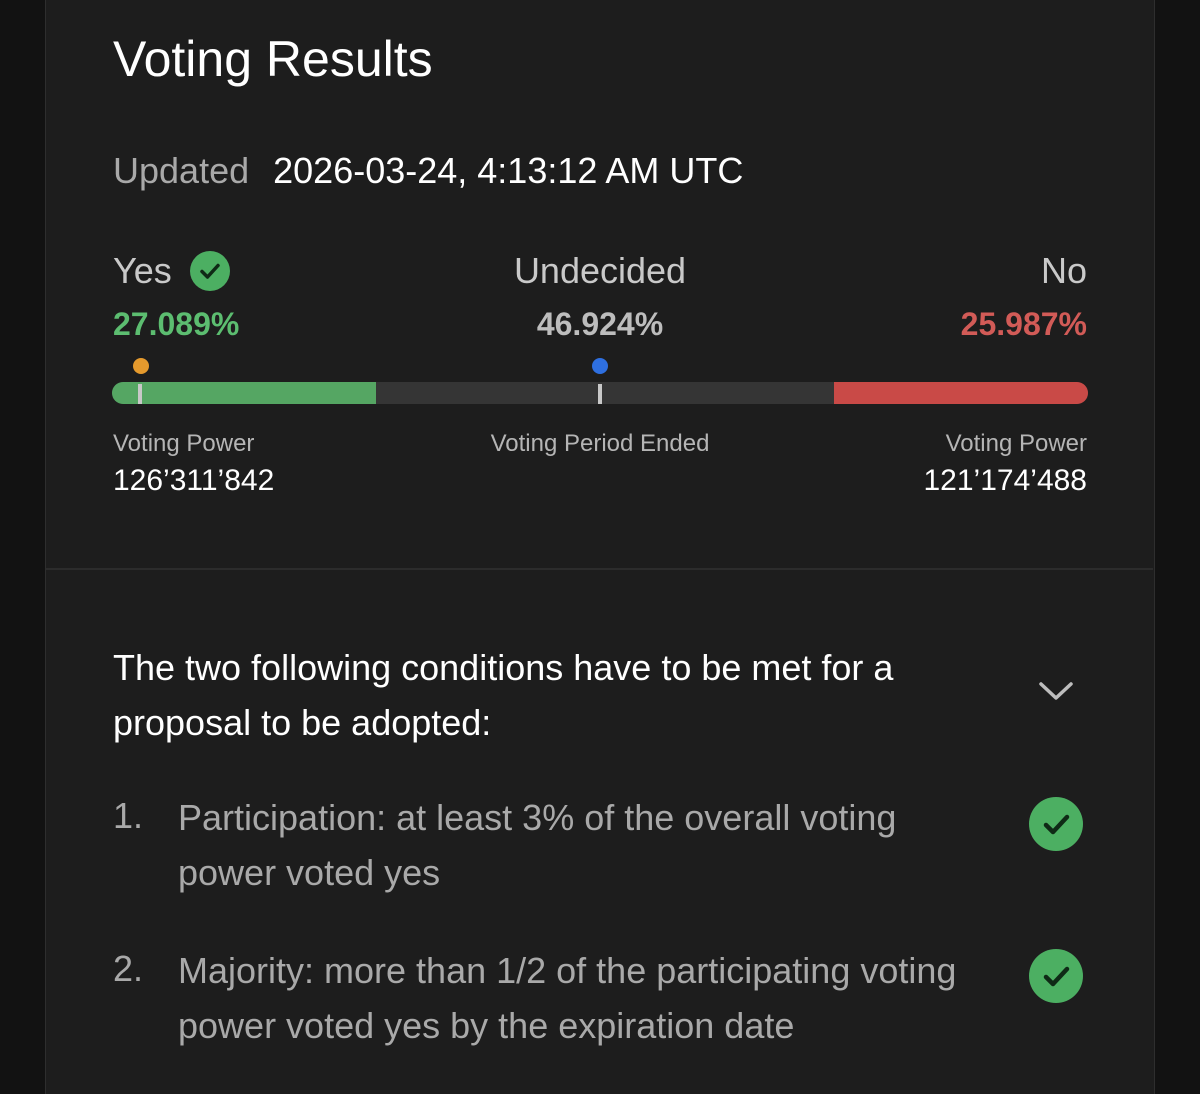 The image size is (1200, 1094). Describe the element at coordinates (244, 393) in the screenshot. I see `yes-bar-segment` at that location.